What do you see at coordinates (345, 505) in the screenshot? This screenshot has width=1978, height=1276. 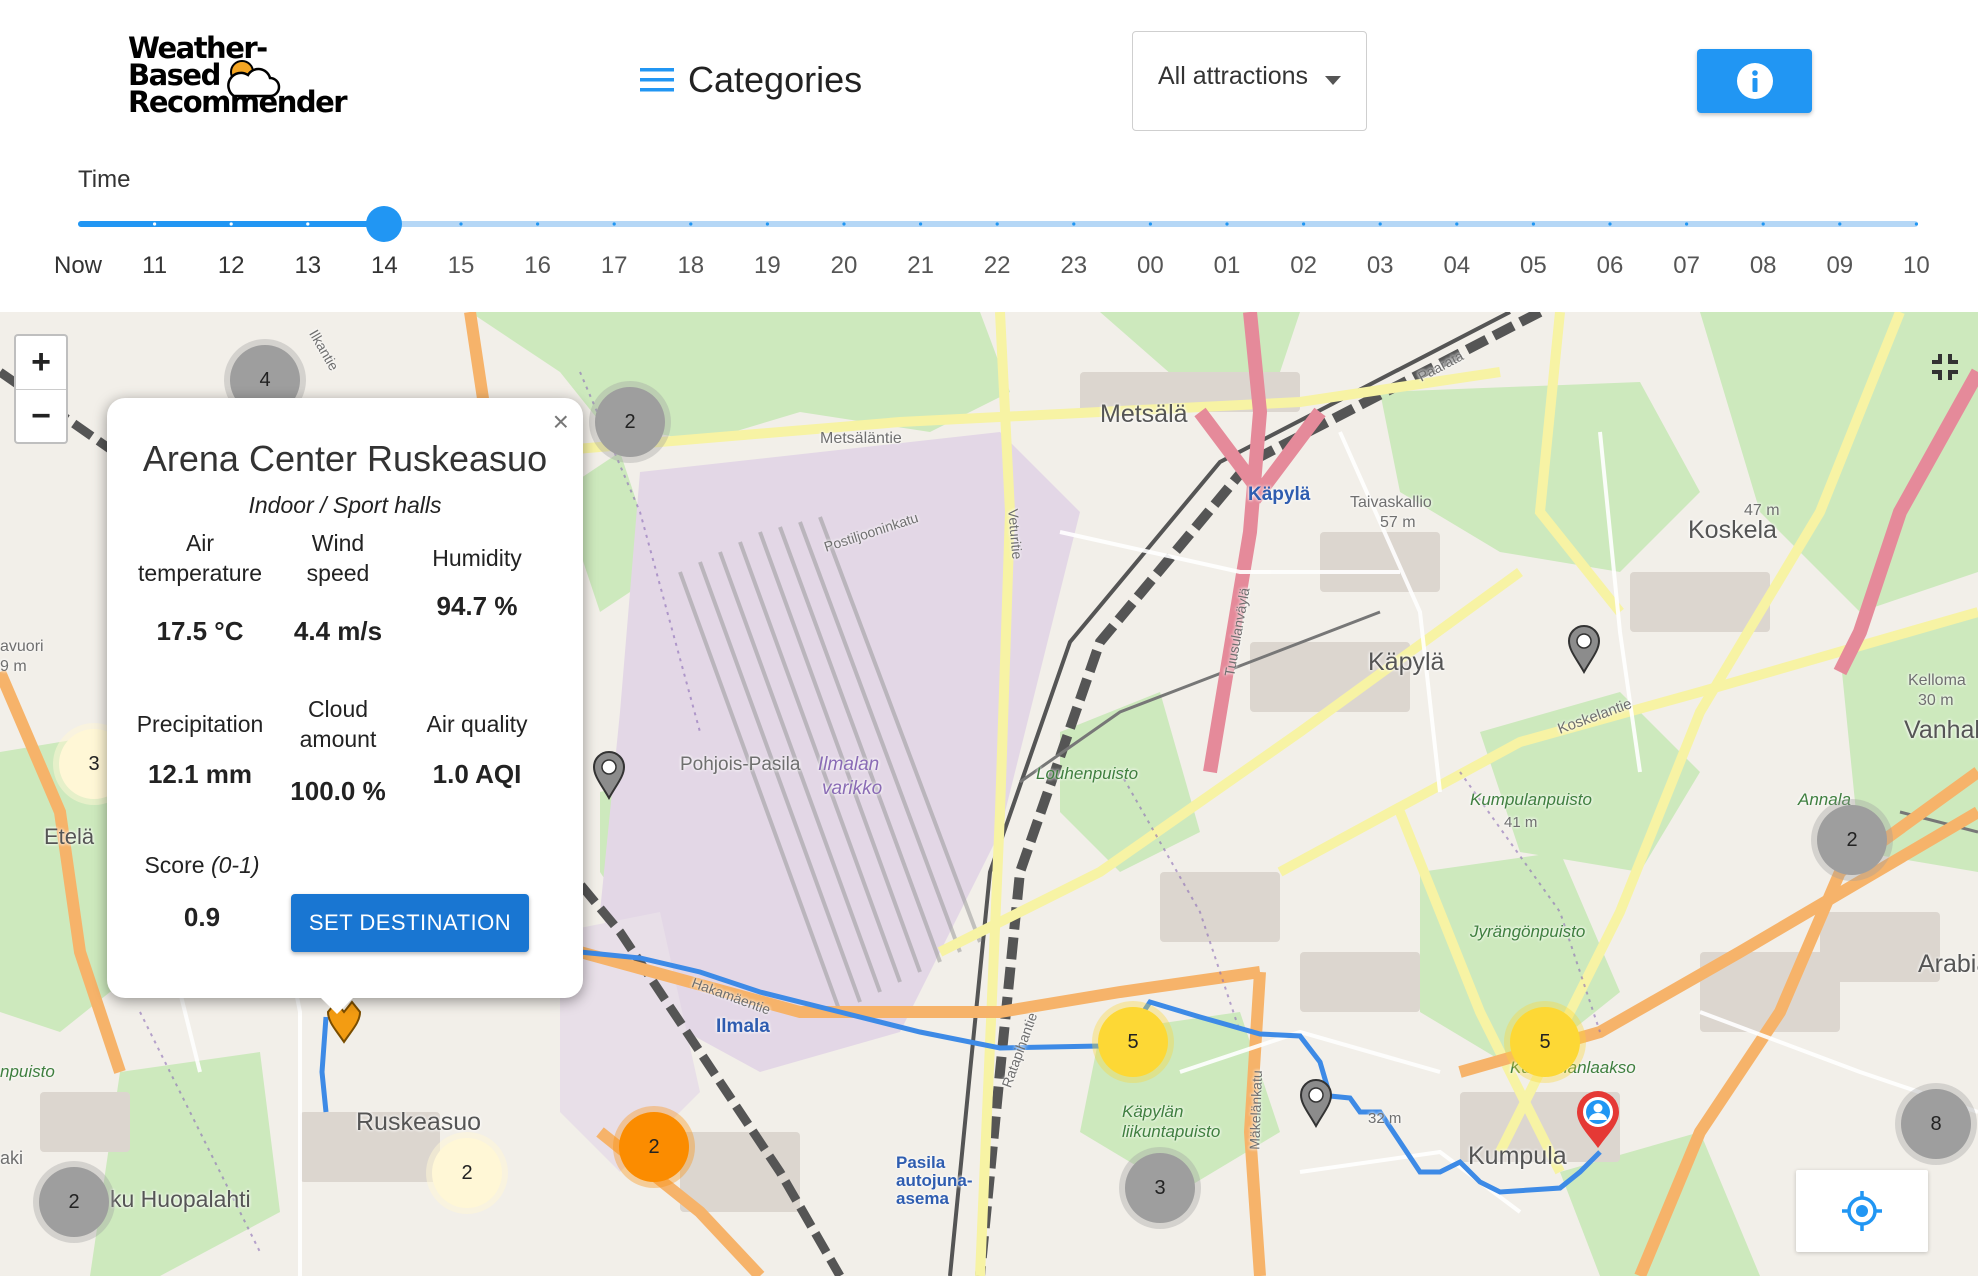 I see `popup-subtitle: Indoor / Sport halls` at bounding box center [345, 505].